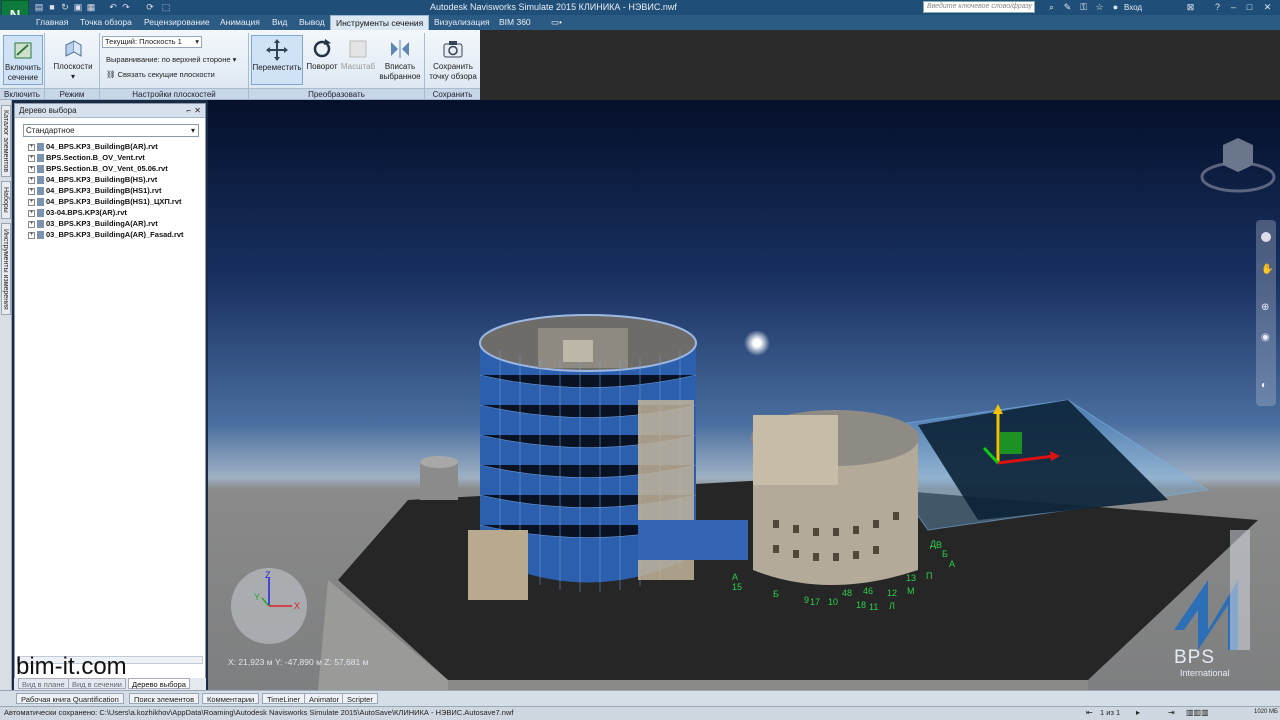  What do you see at coordinates (324, 698) in the screenshot?
I see `tab-animator: Animator` at bounding box center [324, 698].